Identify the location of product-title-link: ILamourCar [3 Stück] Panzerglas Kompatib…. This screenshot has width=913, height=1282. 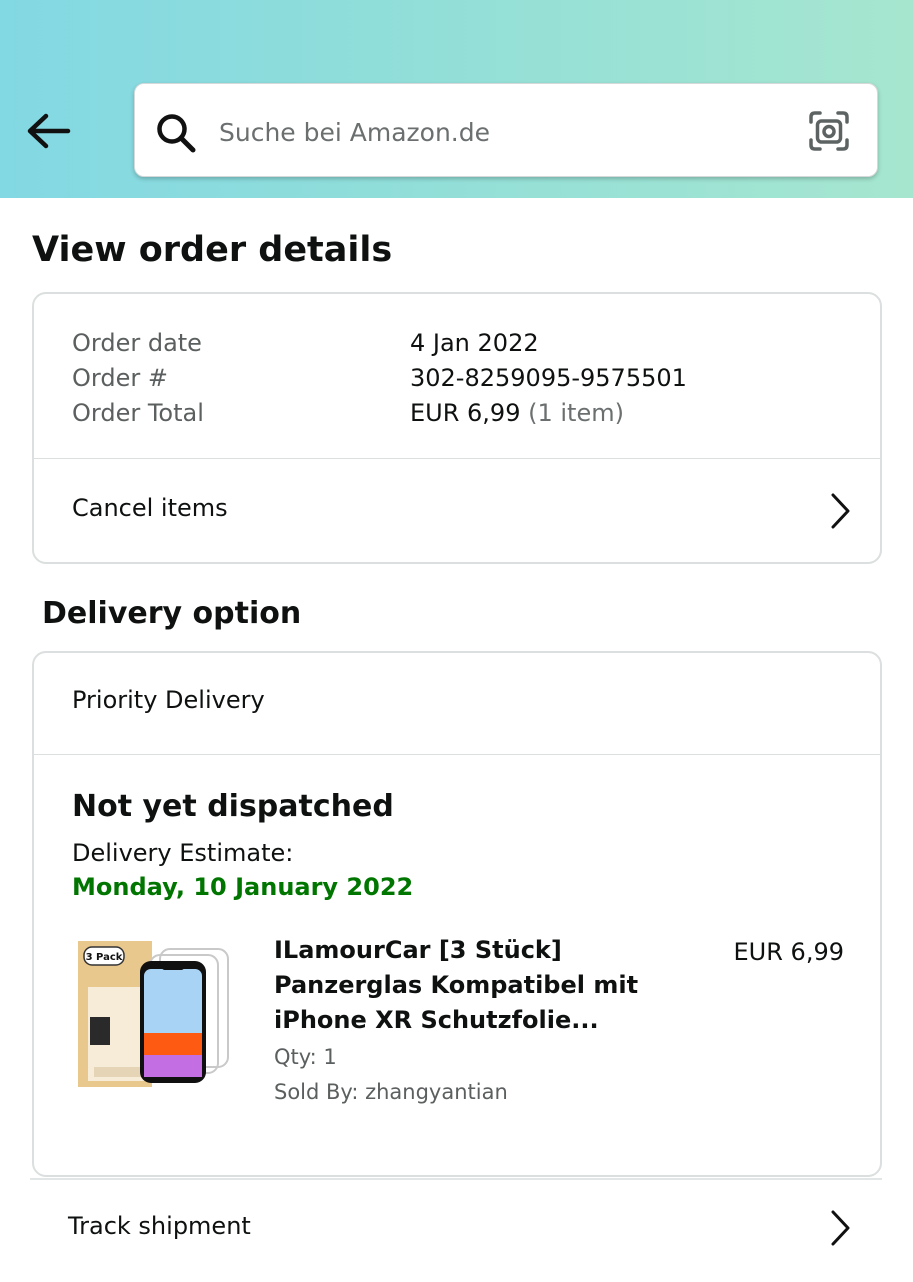
(459, 985).